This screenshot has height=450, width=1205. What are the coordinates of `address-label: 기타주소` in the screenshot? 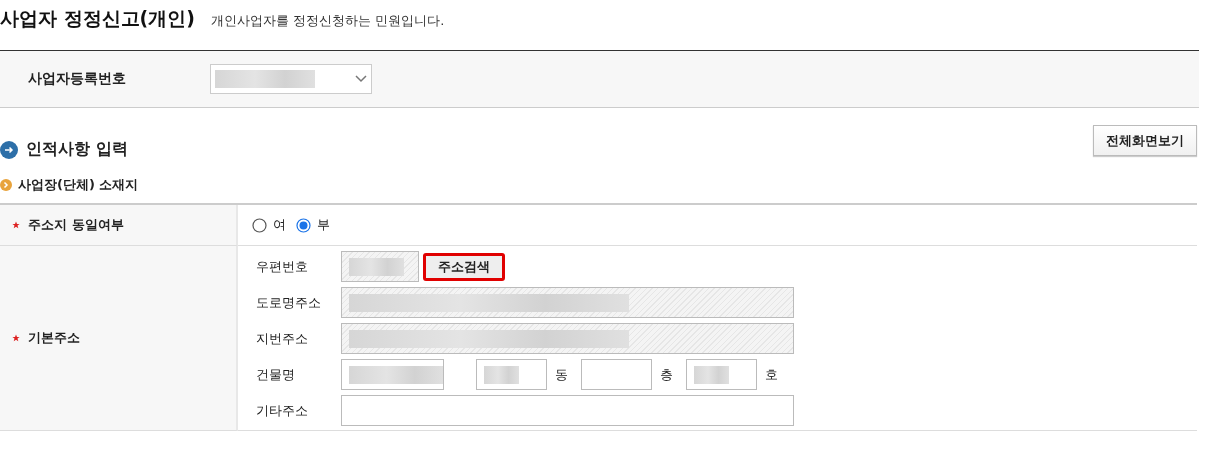 It's located at (282, 410).